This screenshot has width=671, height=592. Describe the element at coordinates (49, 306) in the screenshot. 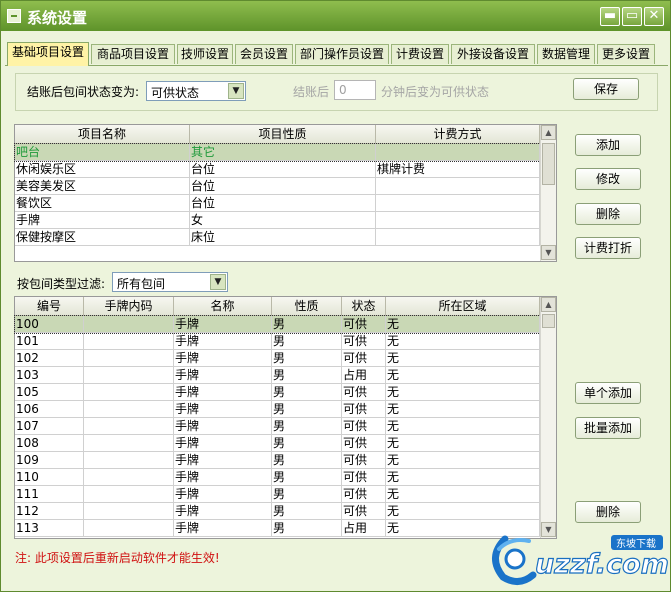

I see `column-header: 编号` at that location.